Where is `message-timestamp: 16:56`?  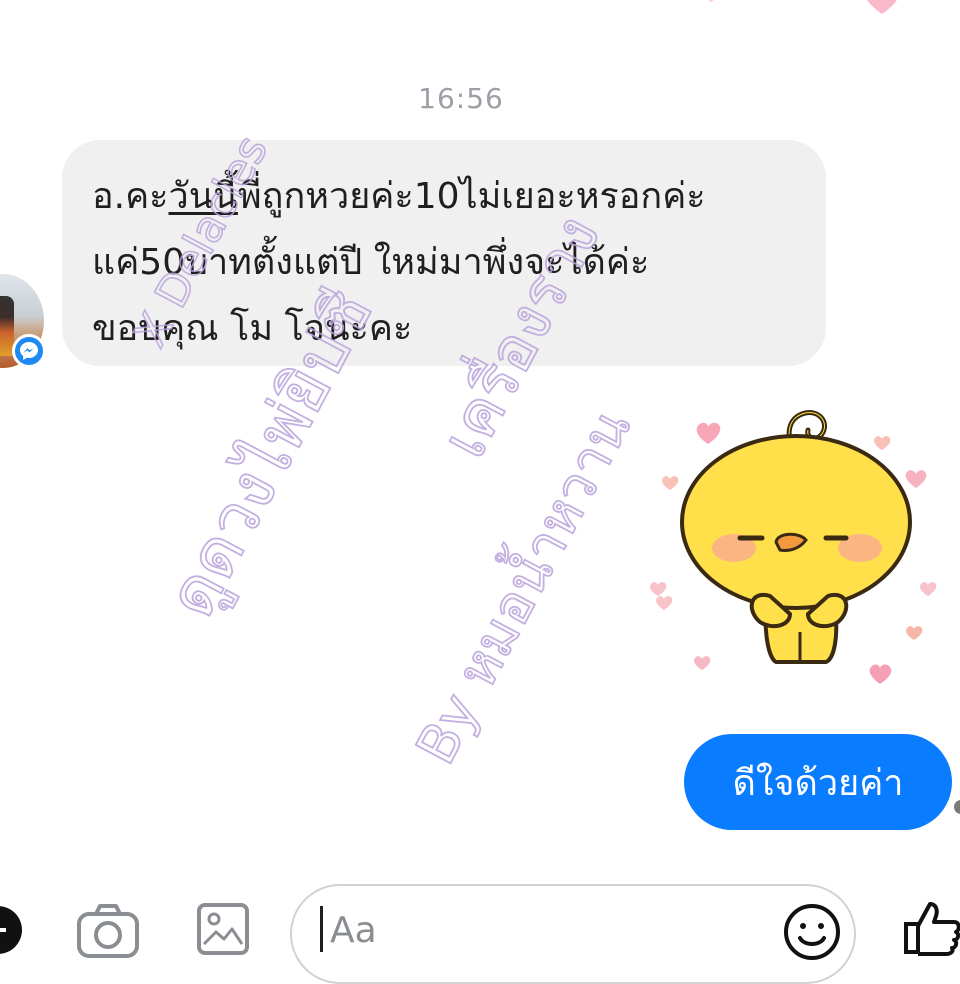
message-timestamp: 16:56 is located at coordinates (461, 98).